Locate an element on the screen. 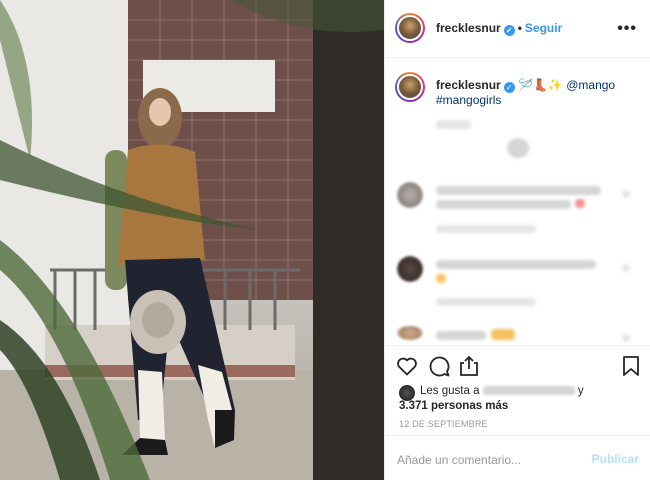 The height and width of the screenshot is (480, 650). comment-icon is located at coordinates (439, 366).